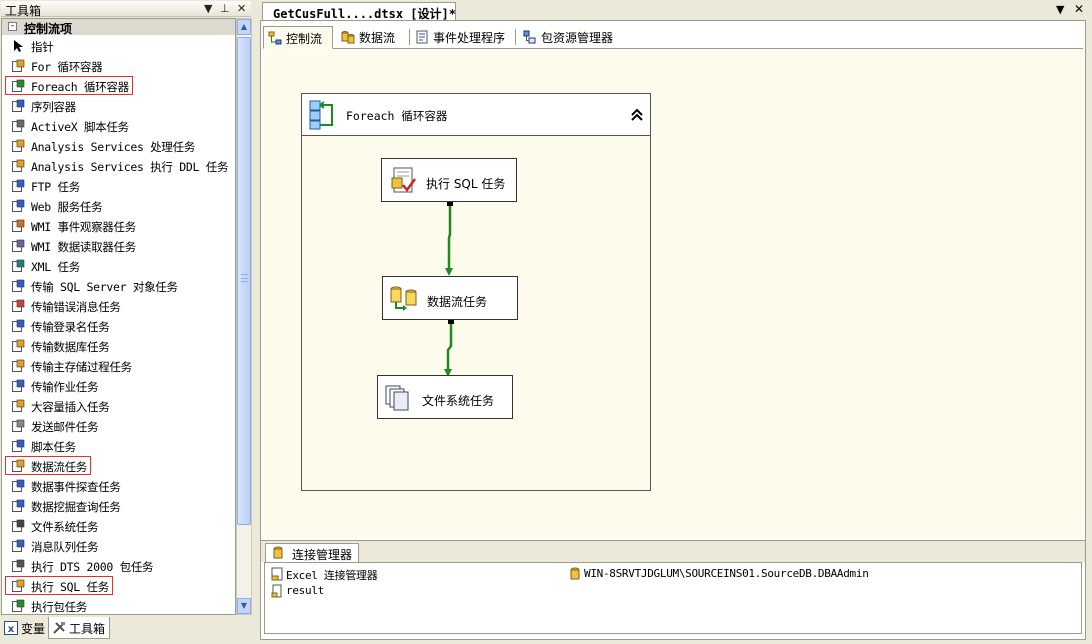  Describe the element at coordinates (81, 367) in the screenshot. I see `toolbox-item-label: 传输主存储过程任务` at that location.